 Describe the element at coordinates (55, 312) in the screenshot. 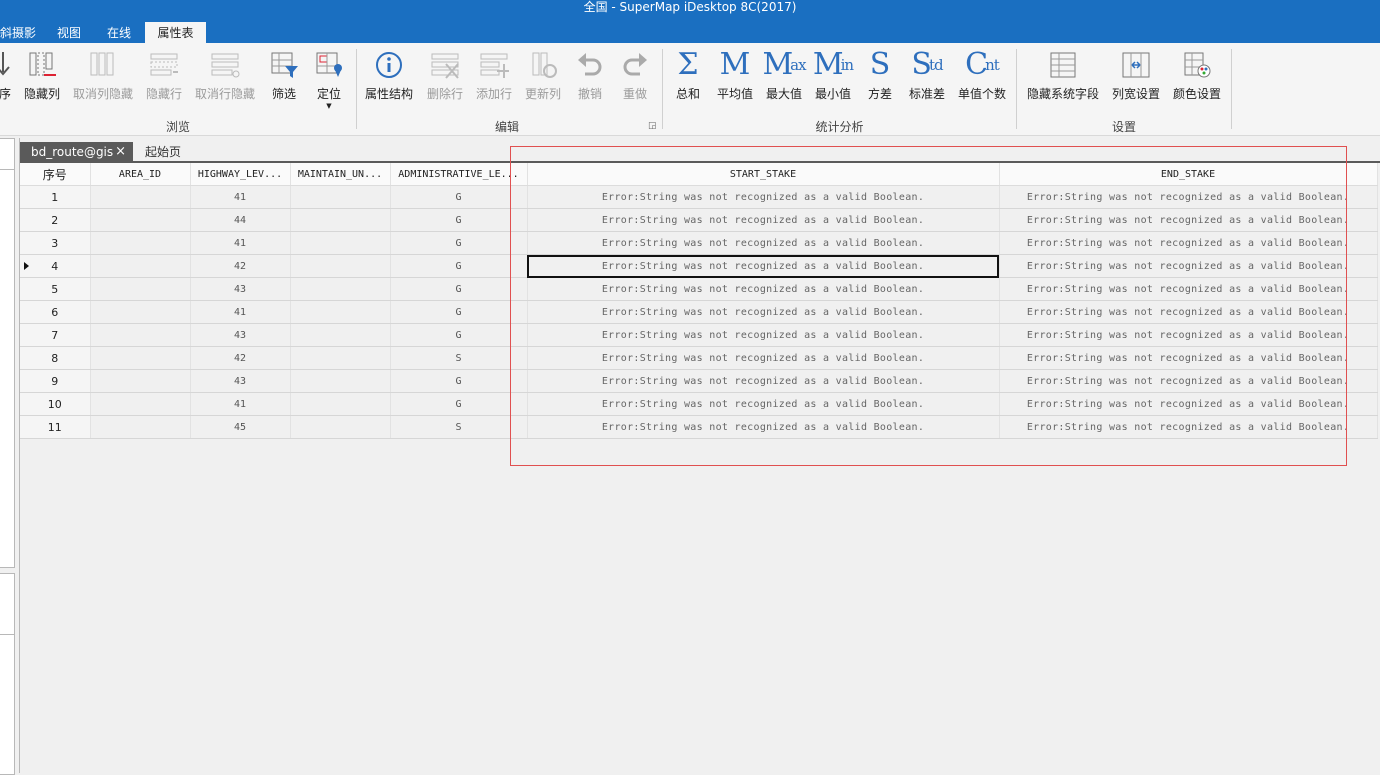

I see `row-number-cell: 6` at that location.